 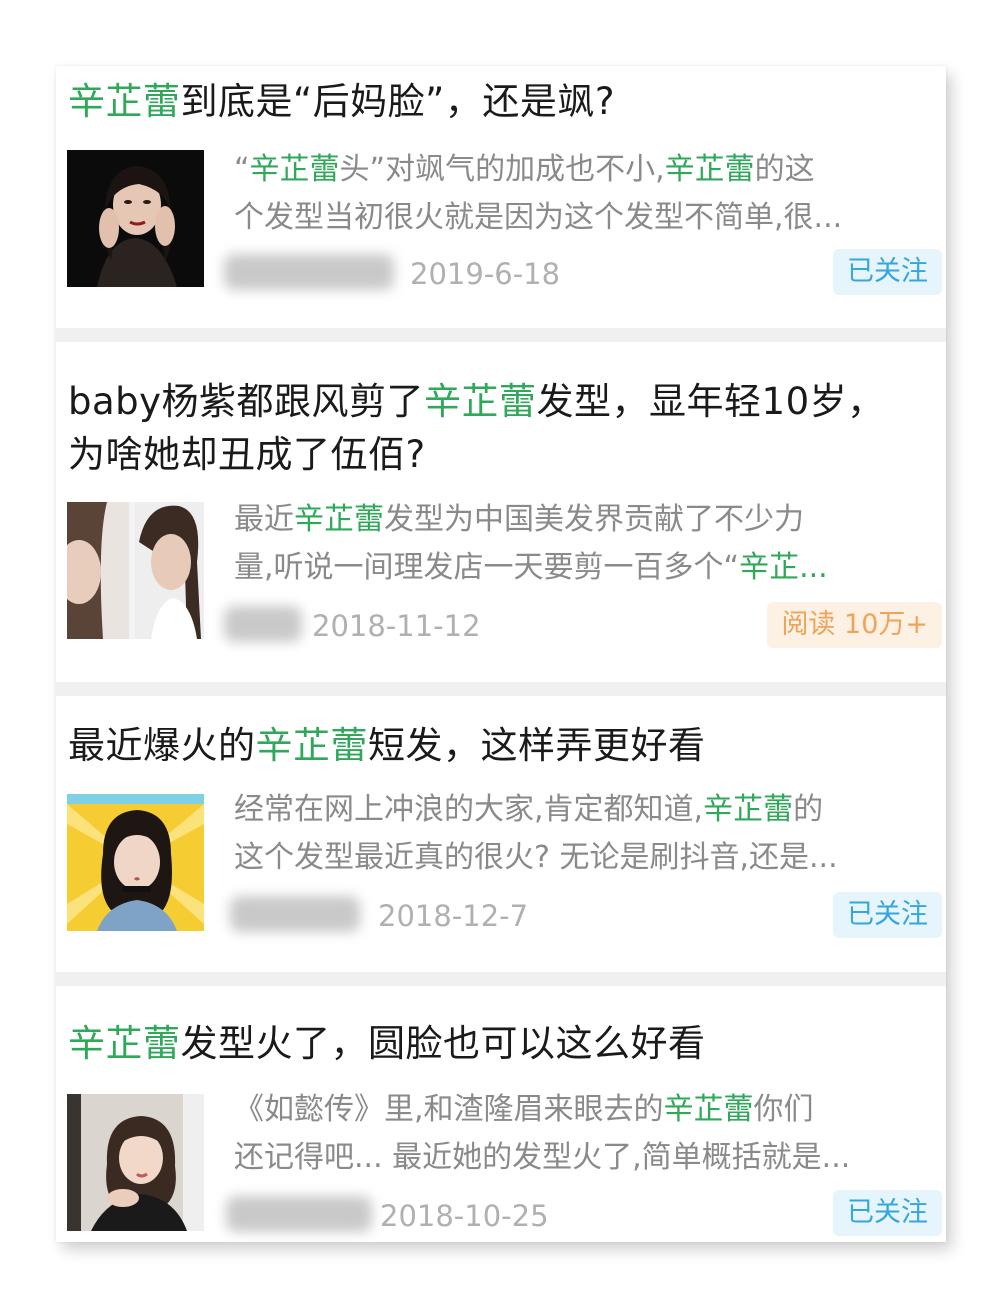 I want to click on article-title: 辛芷蕾到底是“后妈脸”，还是飒?, so click(x=497, y=102).